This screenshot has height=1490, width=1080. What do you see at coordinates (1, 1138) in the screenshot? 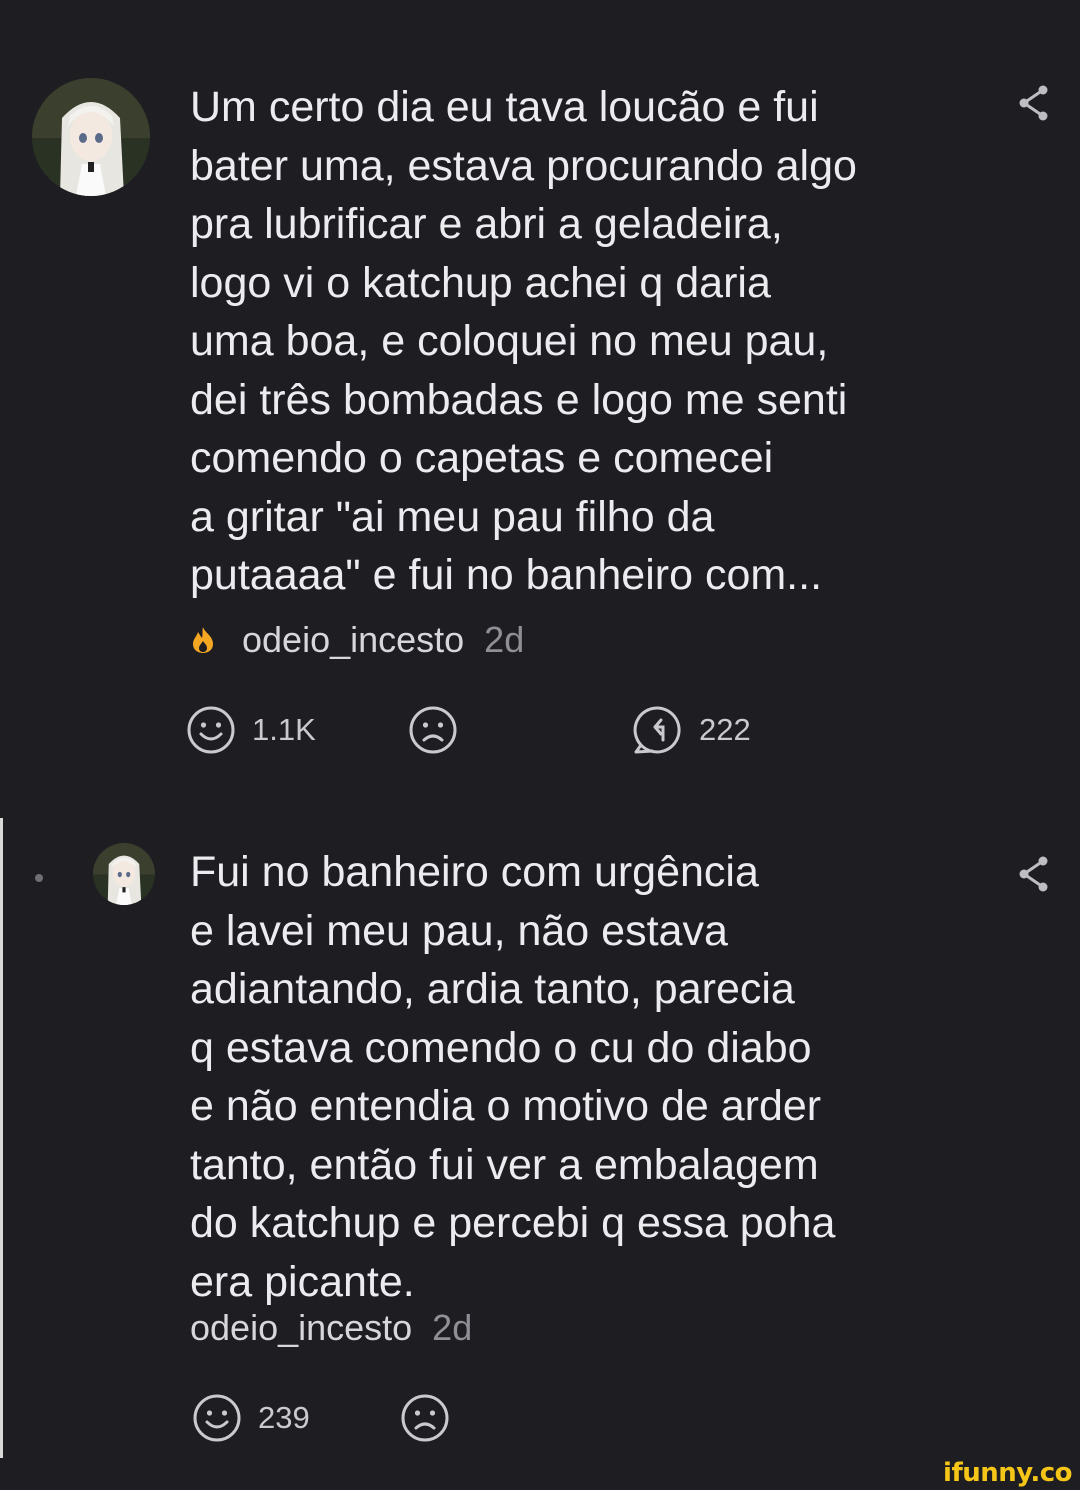
I see `thread-line` at bounding box center [1, 1138].